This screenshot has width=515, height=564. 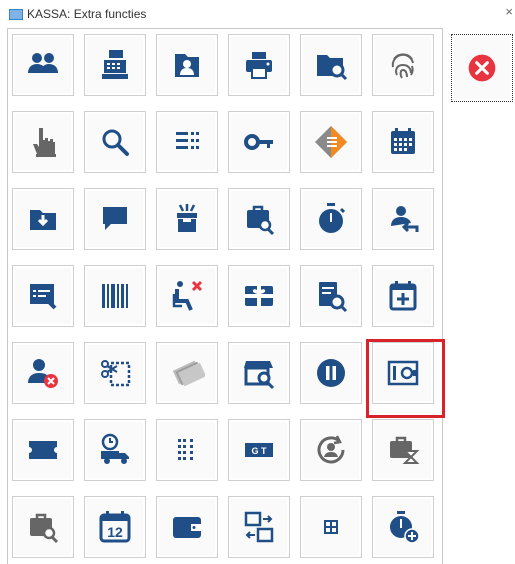 I want to click on wallet-button, so click(x=187, y=527).